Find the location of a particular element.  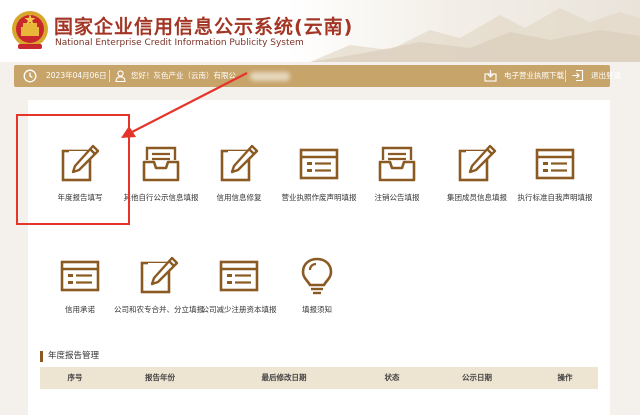

tile-capital-reduction: 公司减少注册资本填报 is located at coordinates (239, 298).